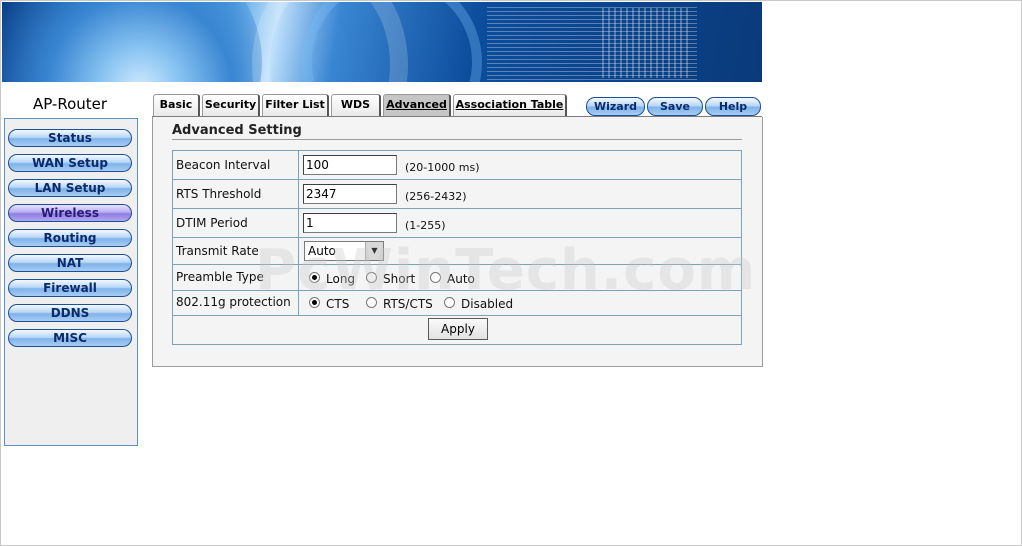 The height and width of the screenshot is (546, 1022). I want to click on preamble-label: Preamble Type, so click(220, 277).